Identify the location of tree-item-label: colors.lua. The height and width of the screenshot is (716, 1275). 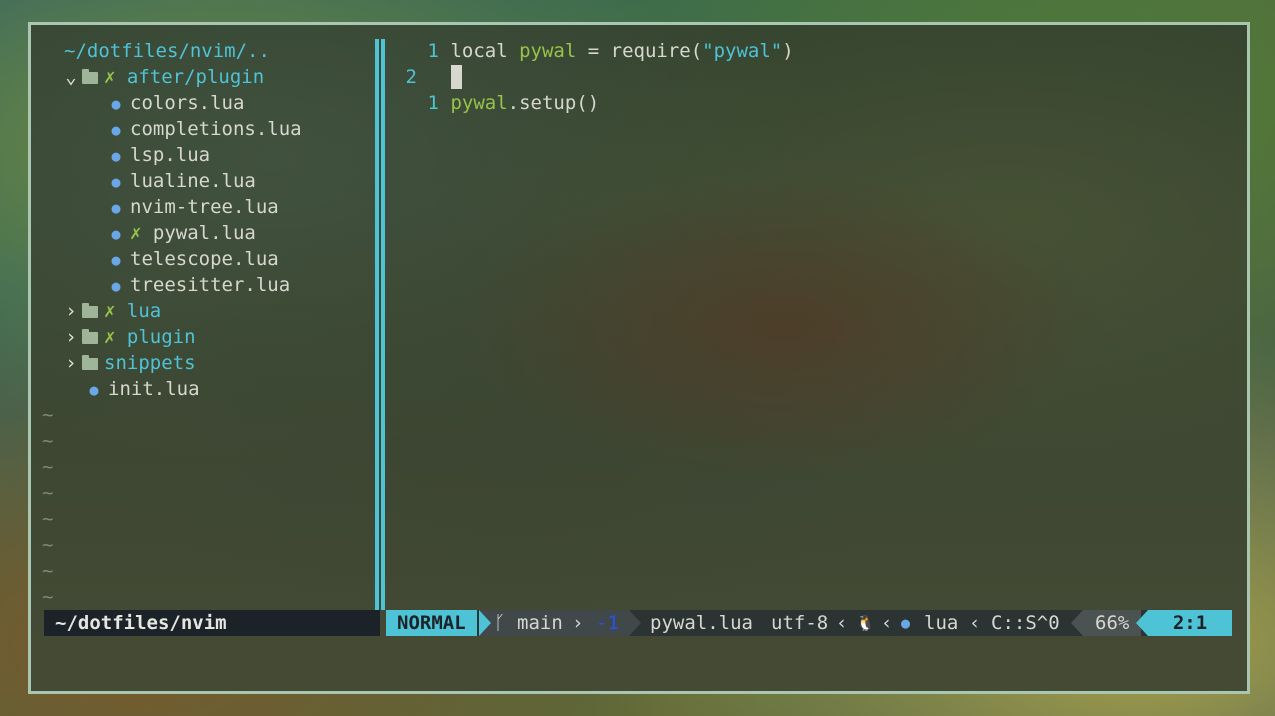
(187, 103).